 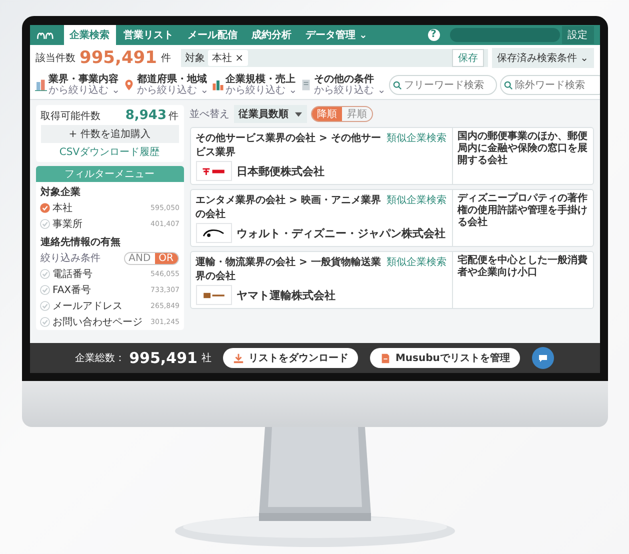 What do you see at coordinates (109, 152) in the screenshot?
I see `csv-history-link: CSVダウンロード履歴` at bounding box center [109, 152].